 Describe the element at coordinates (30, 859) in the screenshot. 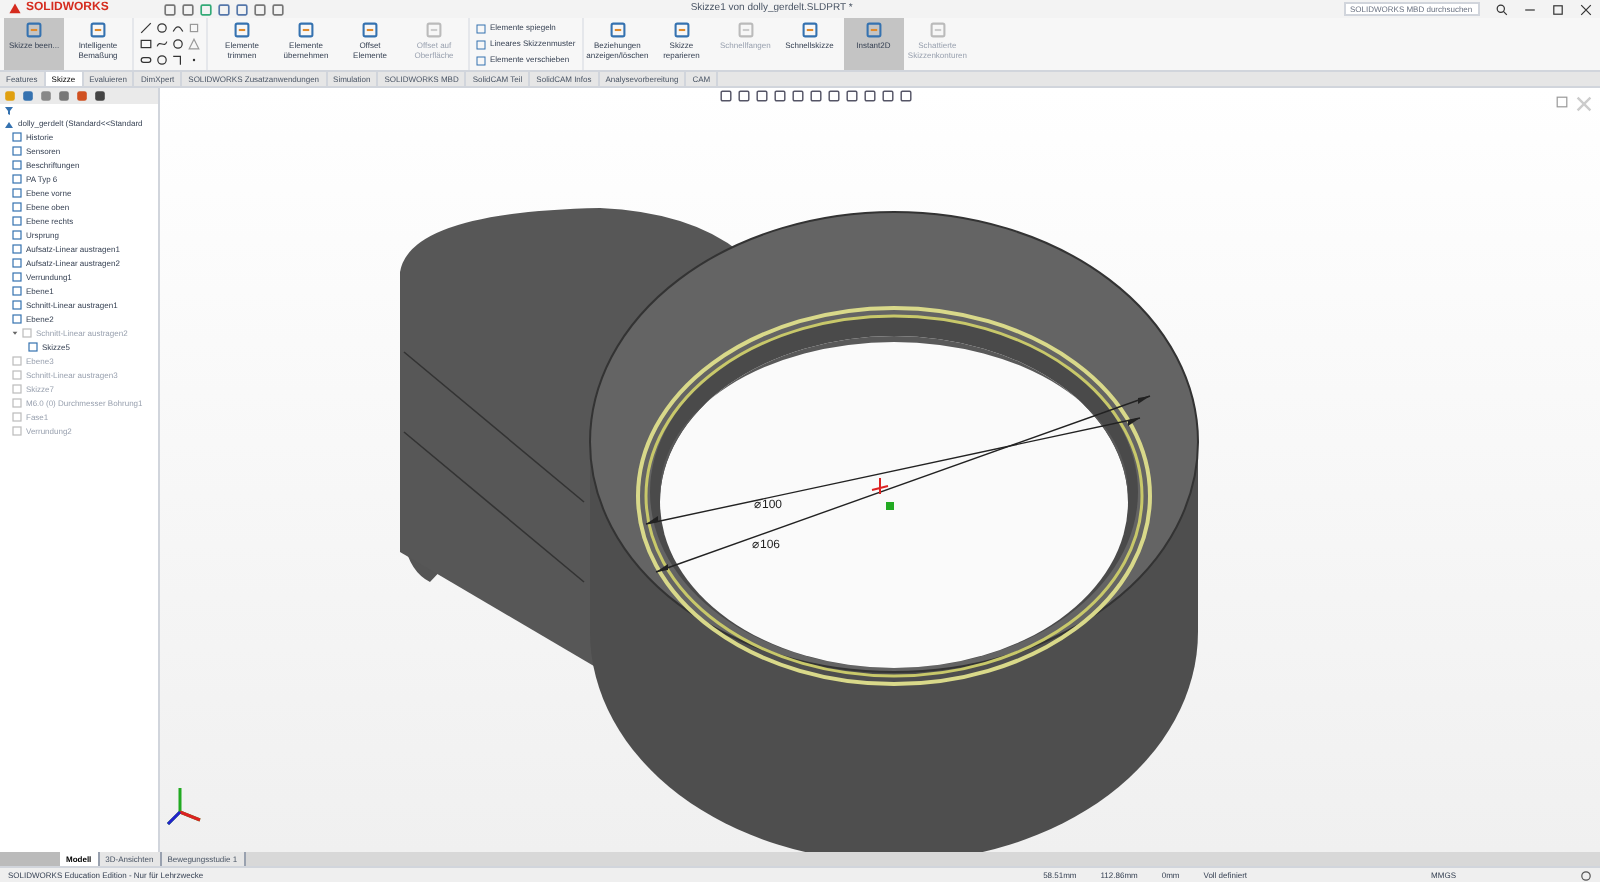

I see `scroll-bar` at that location.